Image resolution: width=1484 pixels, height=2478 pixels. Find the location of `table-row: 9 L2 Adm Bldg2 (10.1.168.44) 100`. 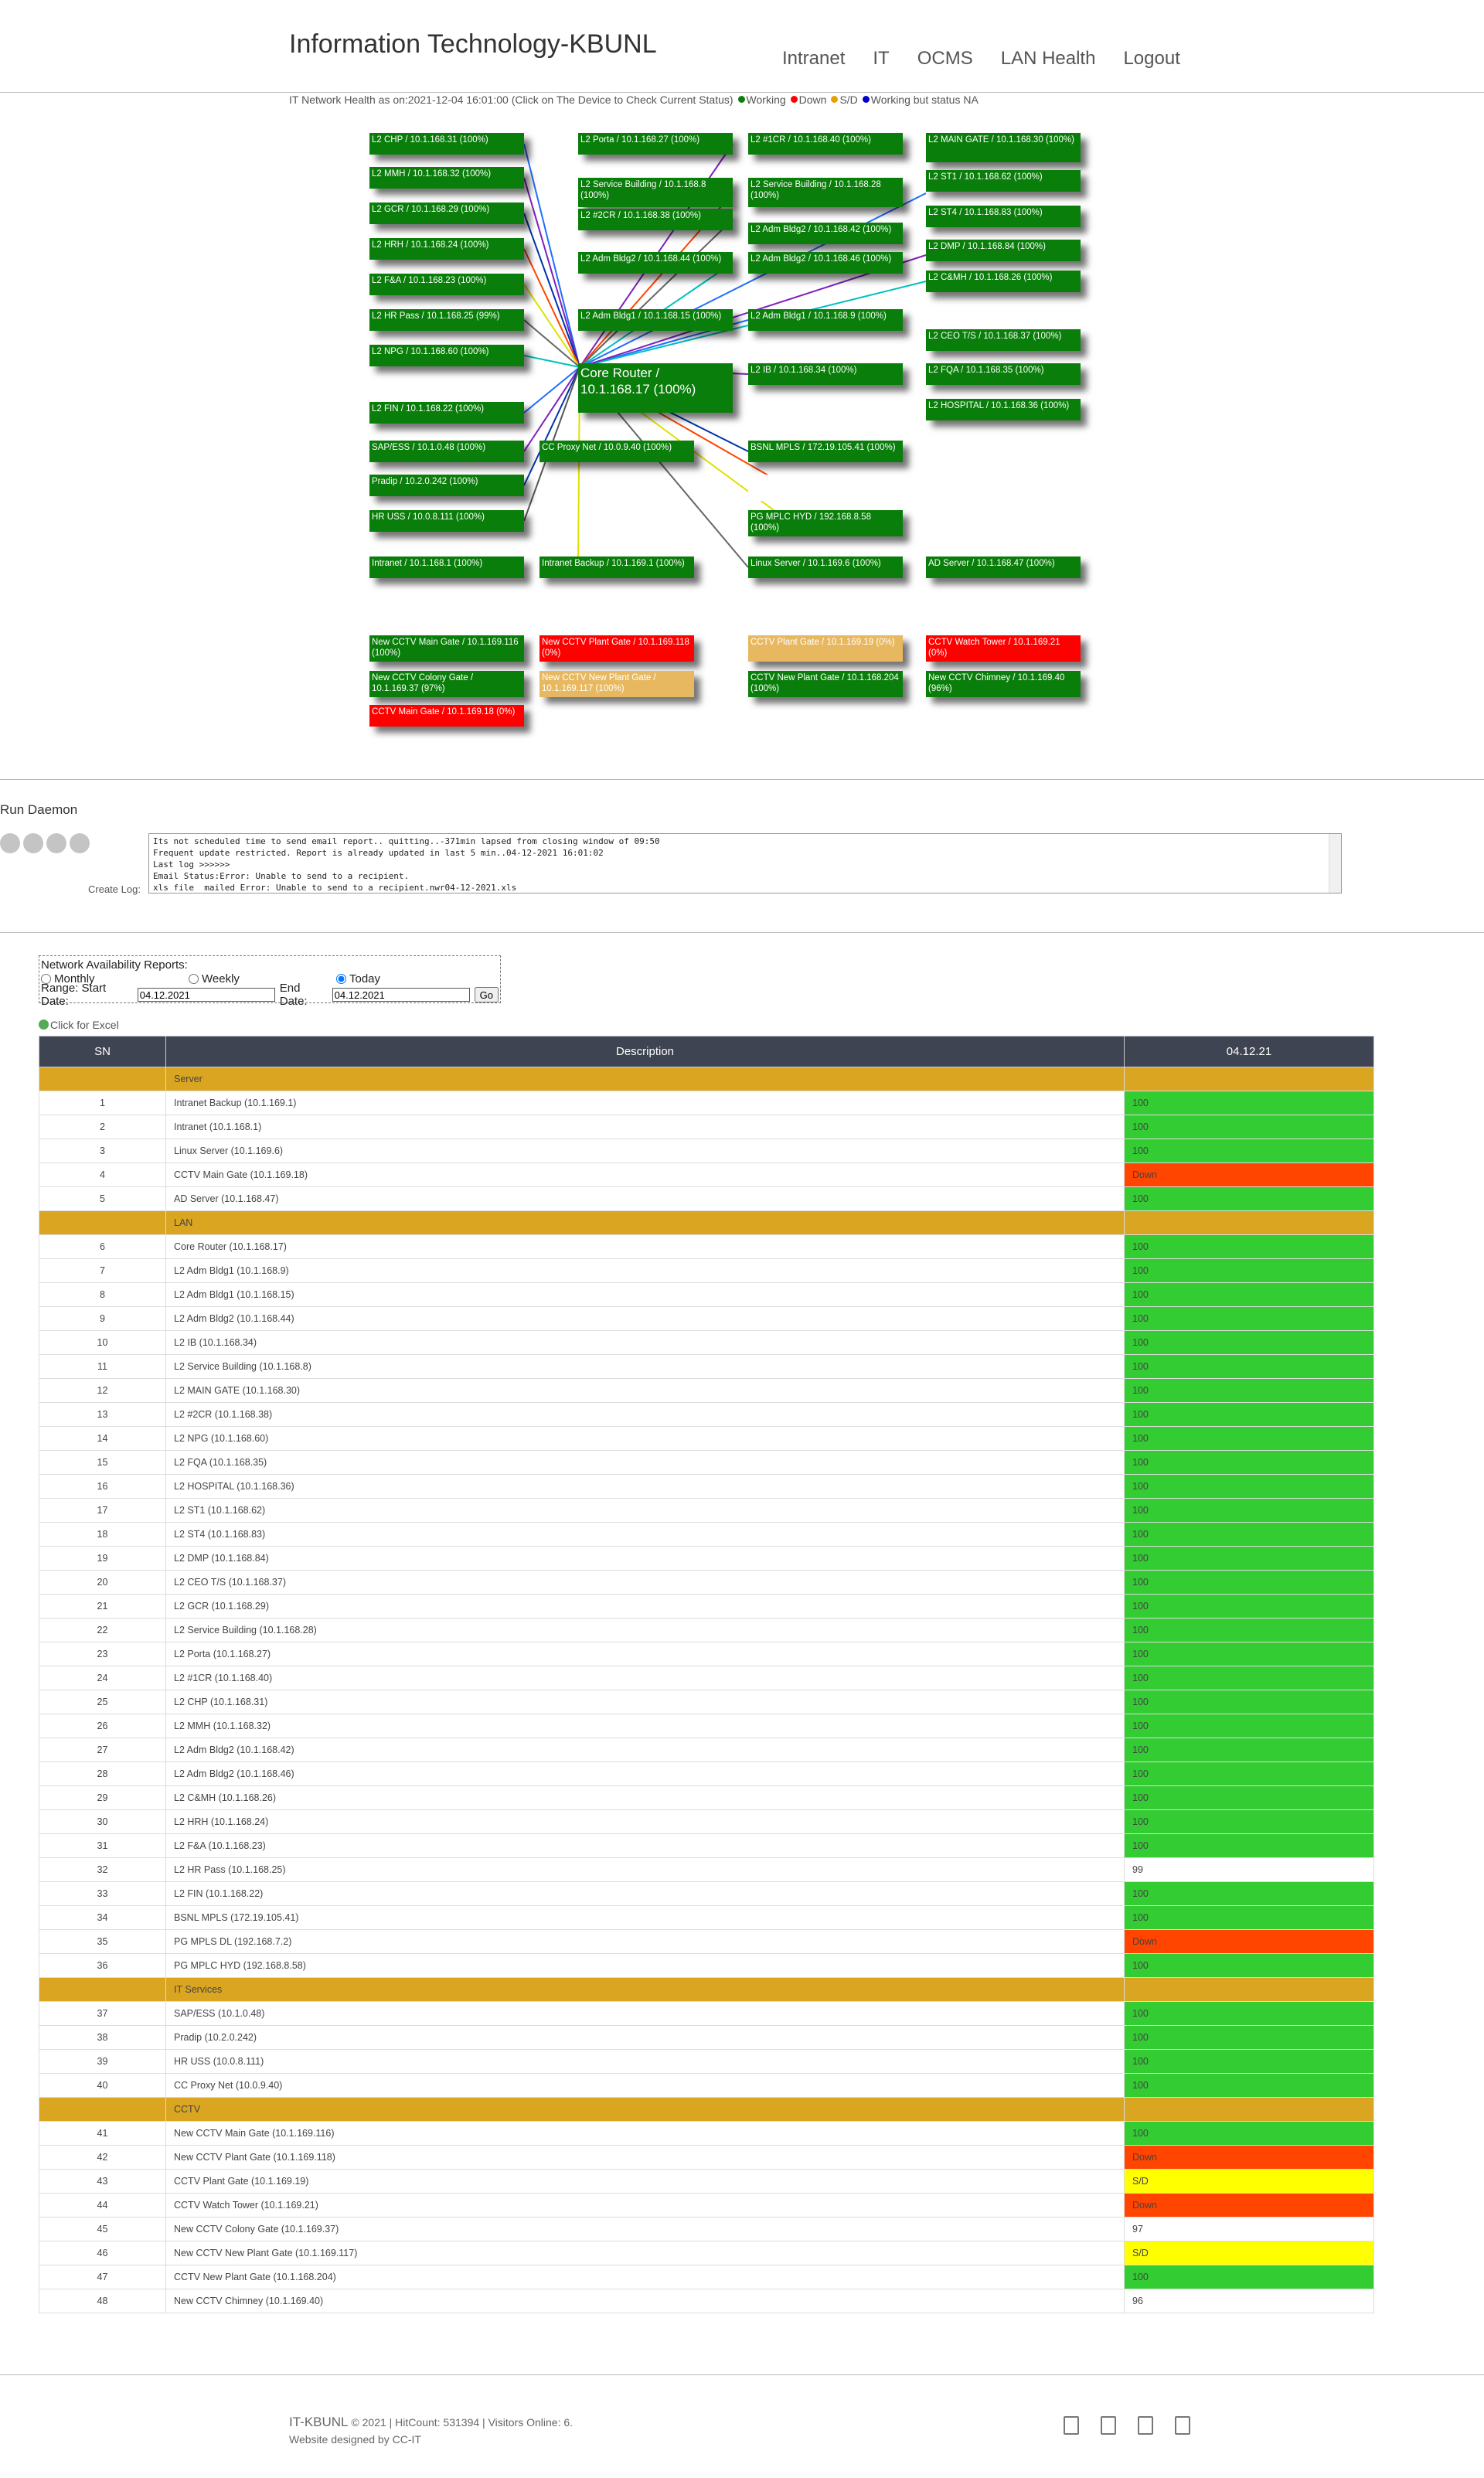

table-row: 9 L2 Adm Bldg2 (10.1.168.44) 100 is located at coordinates (706, 1318).